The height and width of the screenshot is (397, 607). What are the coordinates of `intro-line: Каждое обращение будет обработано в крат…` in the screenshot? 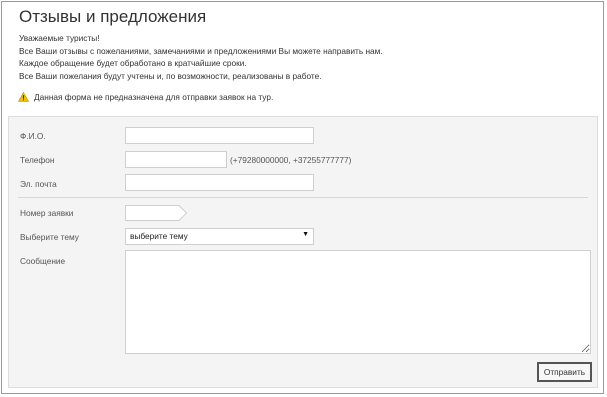 It's located at (133, 63).